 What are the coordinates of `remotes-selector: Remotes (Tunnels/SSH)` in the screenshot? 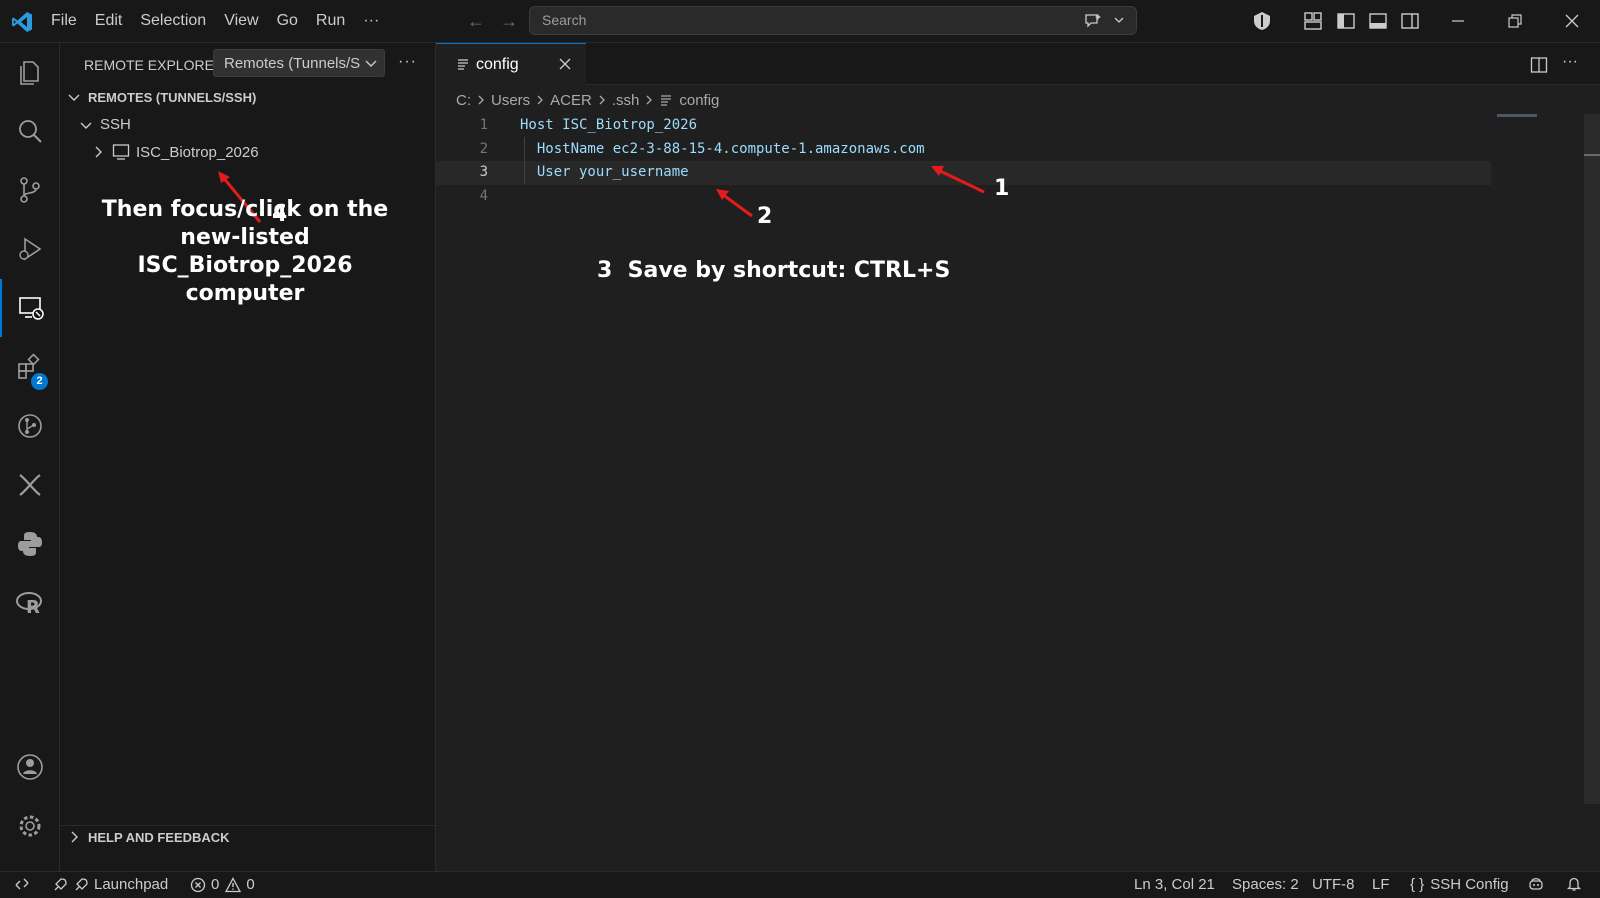 It's located at (299, 63).